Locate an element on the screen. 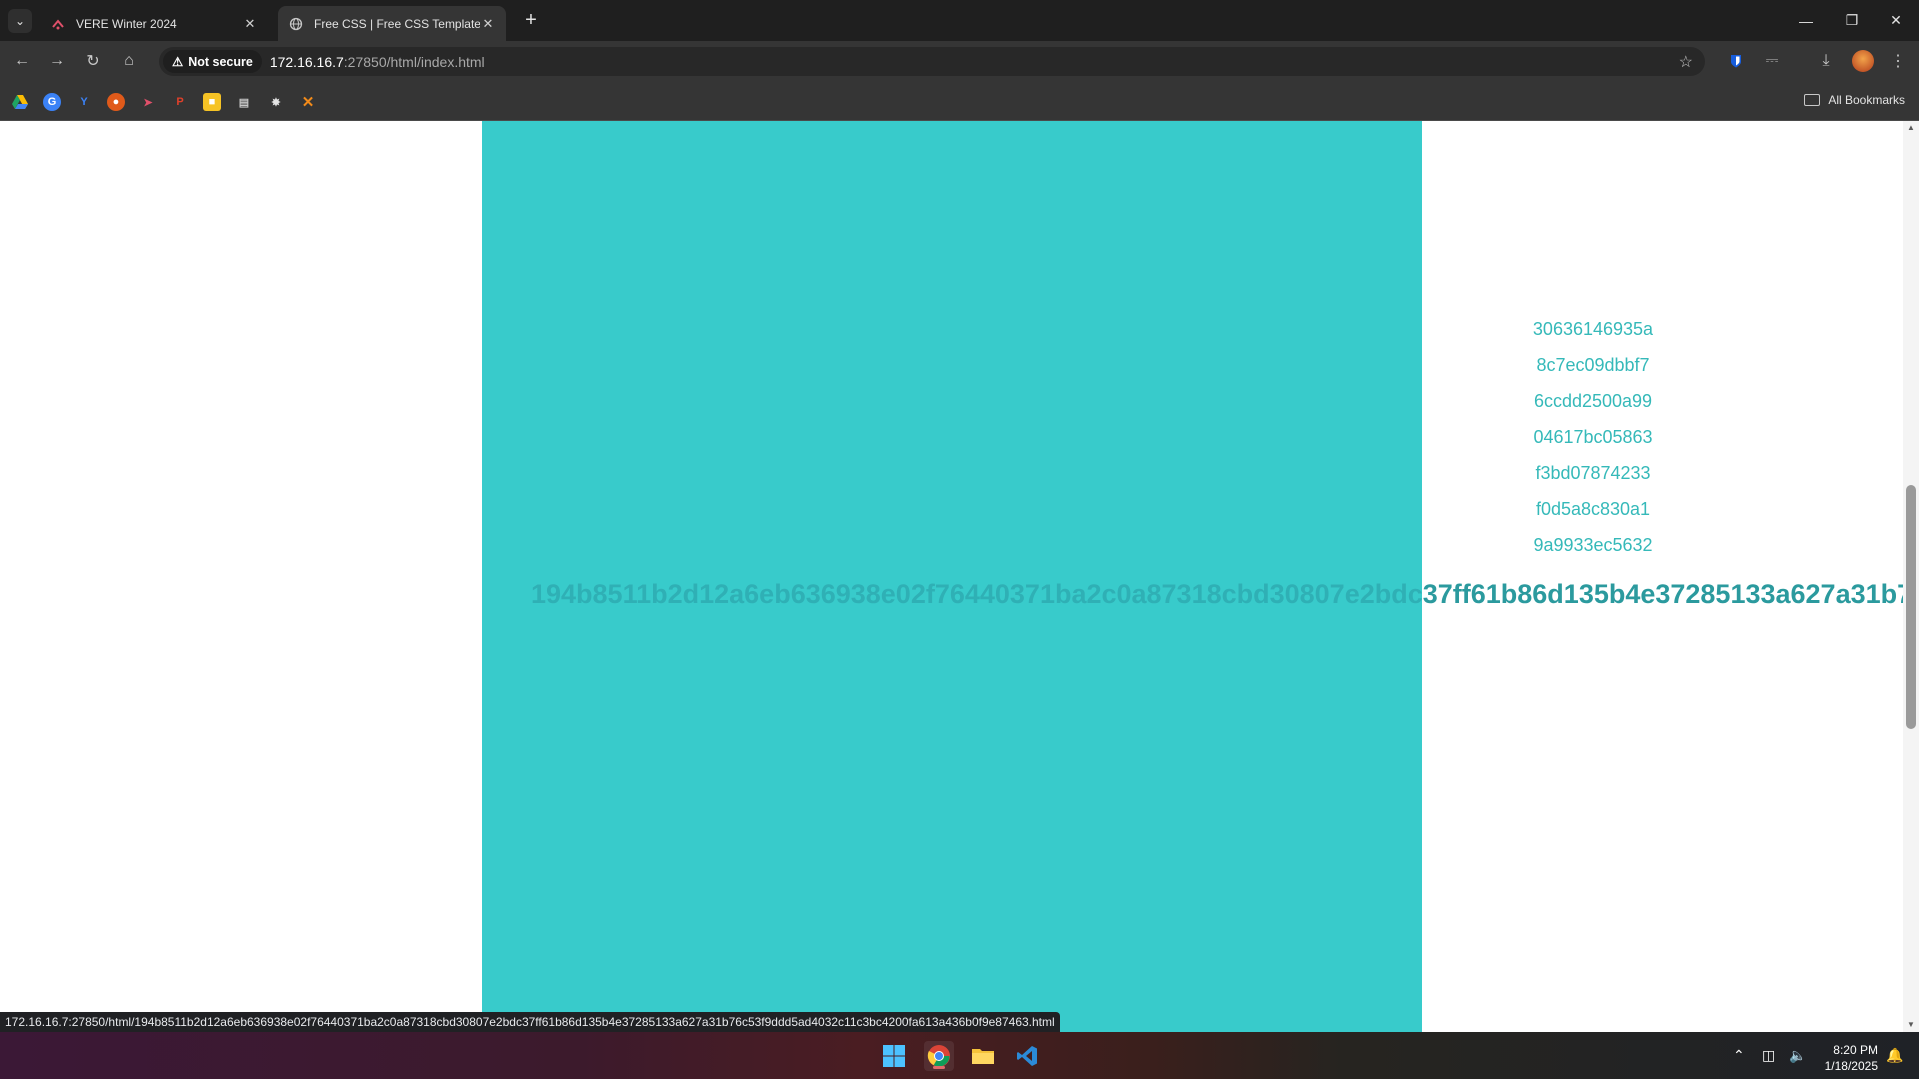  hash-link: 04617bc05863 is located at coordinates (1593, 437).